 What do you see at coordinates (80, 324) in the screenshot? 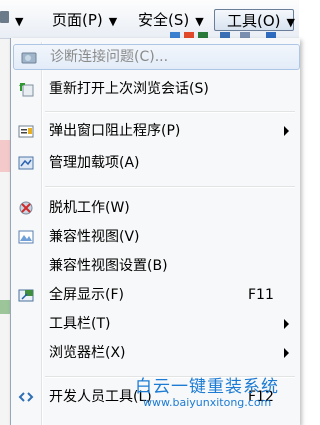
I see `menu-item-label: 工具栏(T)` at bounding box center [80, 324].